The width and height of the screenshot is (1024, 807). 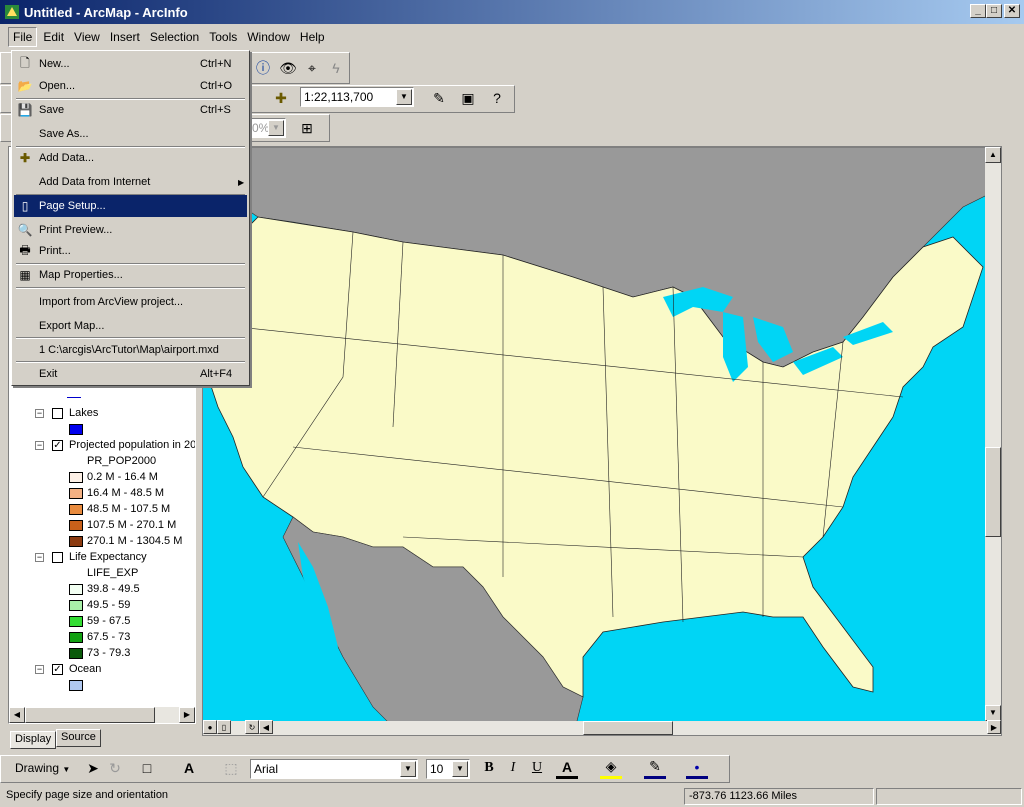 I want to click on find-binoculars-icon: 👁, so click(x=288, y=68).